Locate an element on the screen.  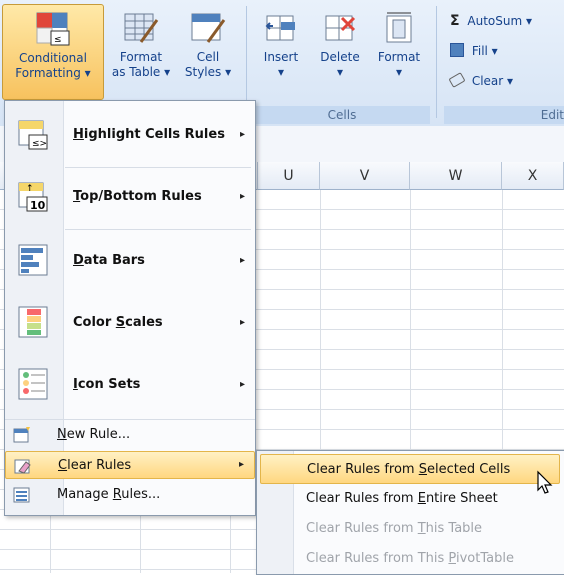
insert-dropdown-arrow: ▾ is located at coordinates (281, 72).